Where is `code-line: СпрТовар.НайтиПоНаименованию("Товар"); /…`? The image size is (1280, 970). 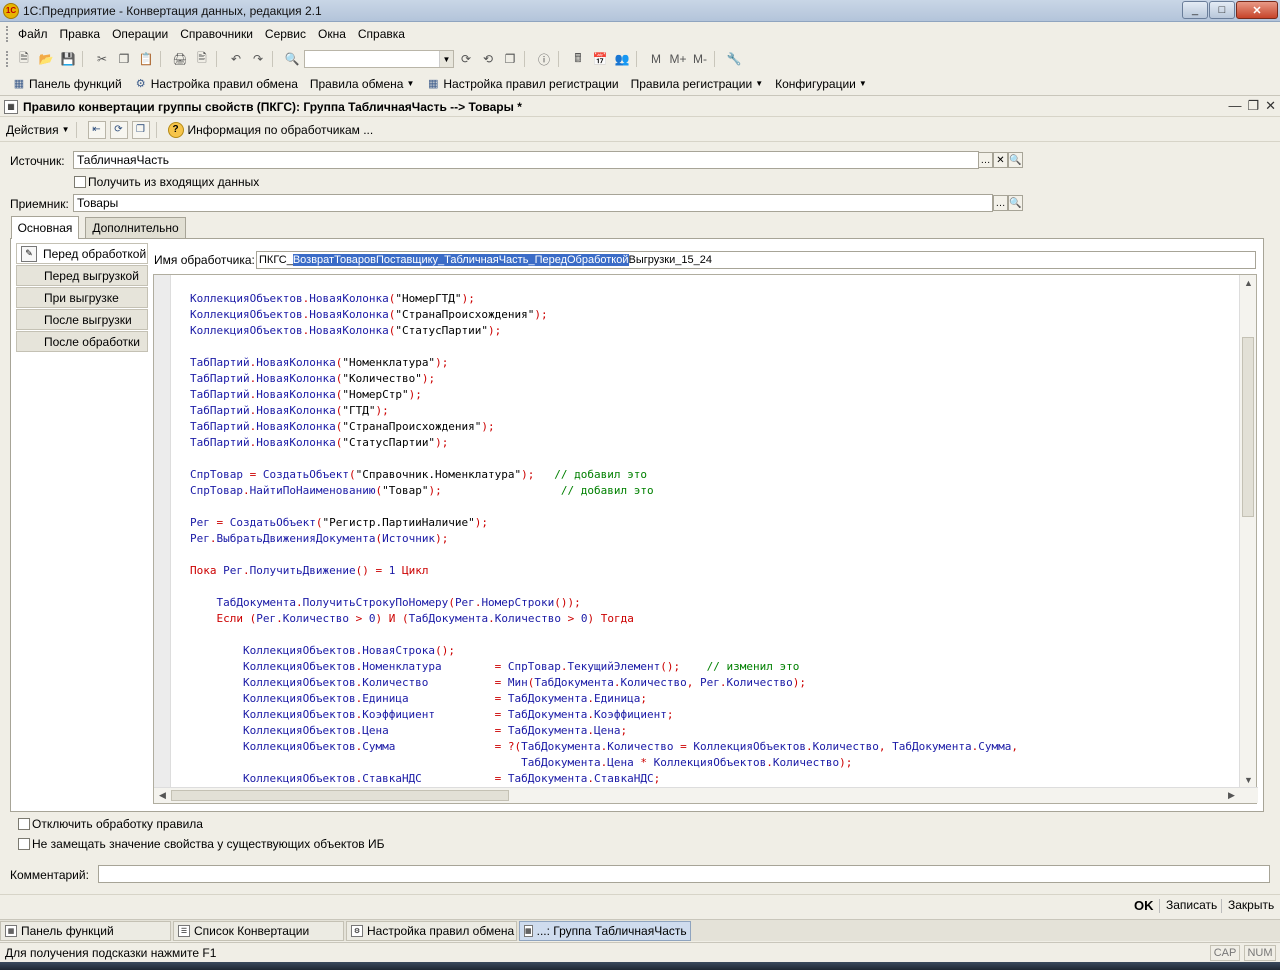 code-line: СпрТовар.НайтиПоНаименованию("Товар"); /… is located at coordinates (714, 491).